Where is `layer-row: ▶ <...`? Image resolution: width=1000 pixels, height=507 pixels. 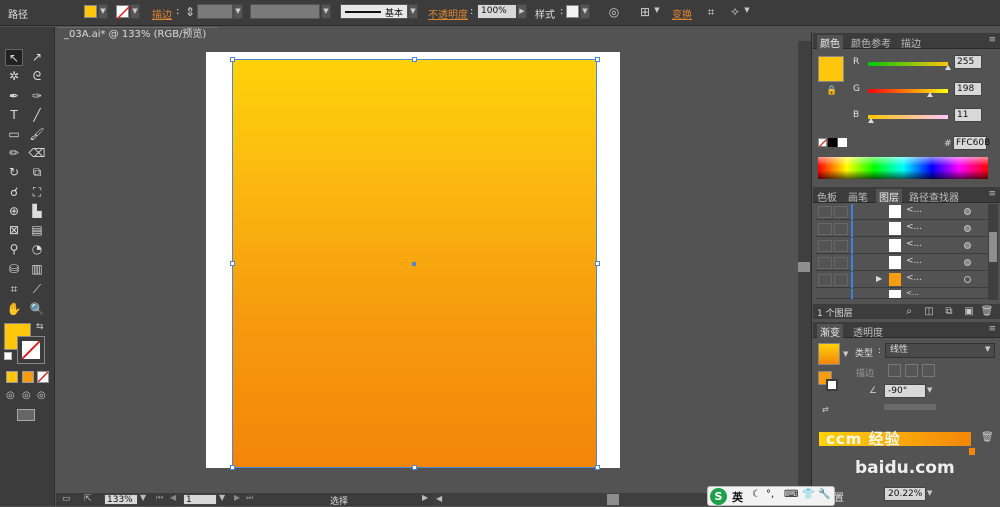 layer-row: ▶ <... is located at coordinates (902, 280).